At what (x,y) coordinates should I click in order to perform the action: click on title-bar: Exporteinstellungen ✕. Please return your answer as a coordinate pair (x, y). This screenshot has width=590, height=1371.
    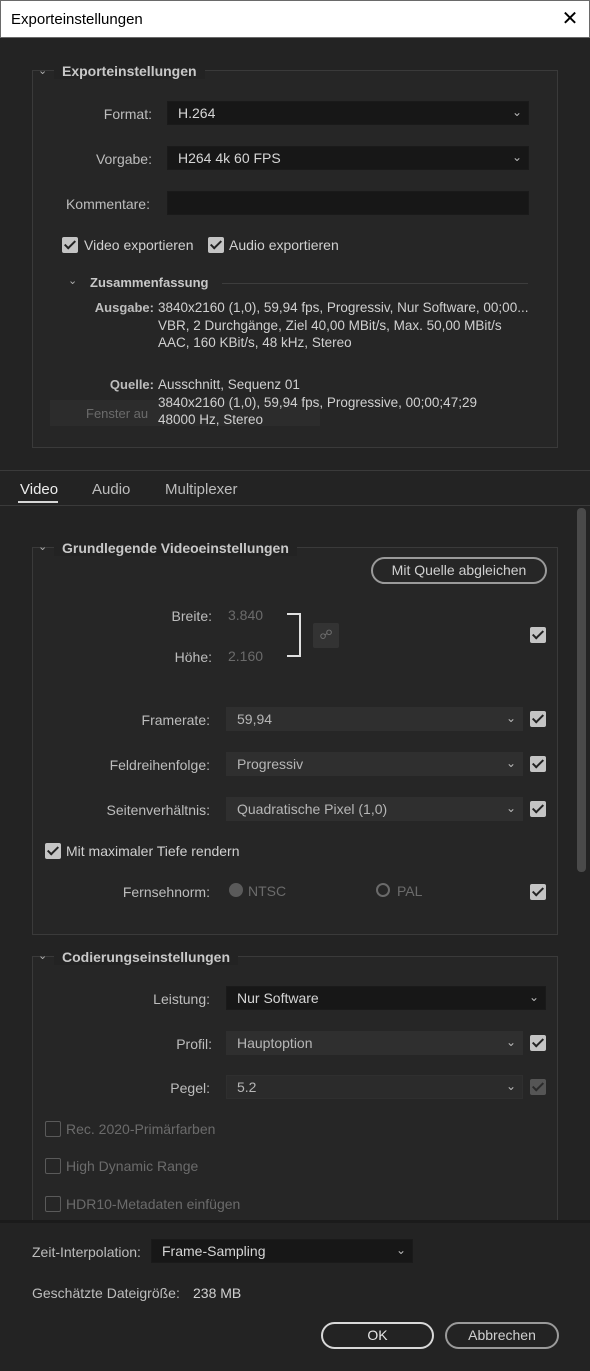
    Looking at the image, I should click on (295, 19).